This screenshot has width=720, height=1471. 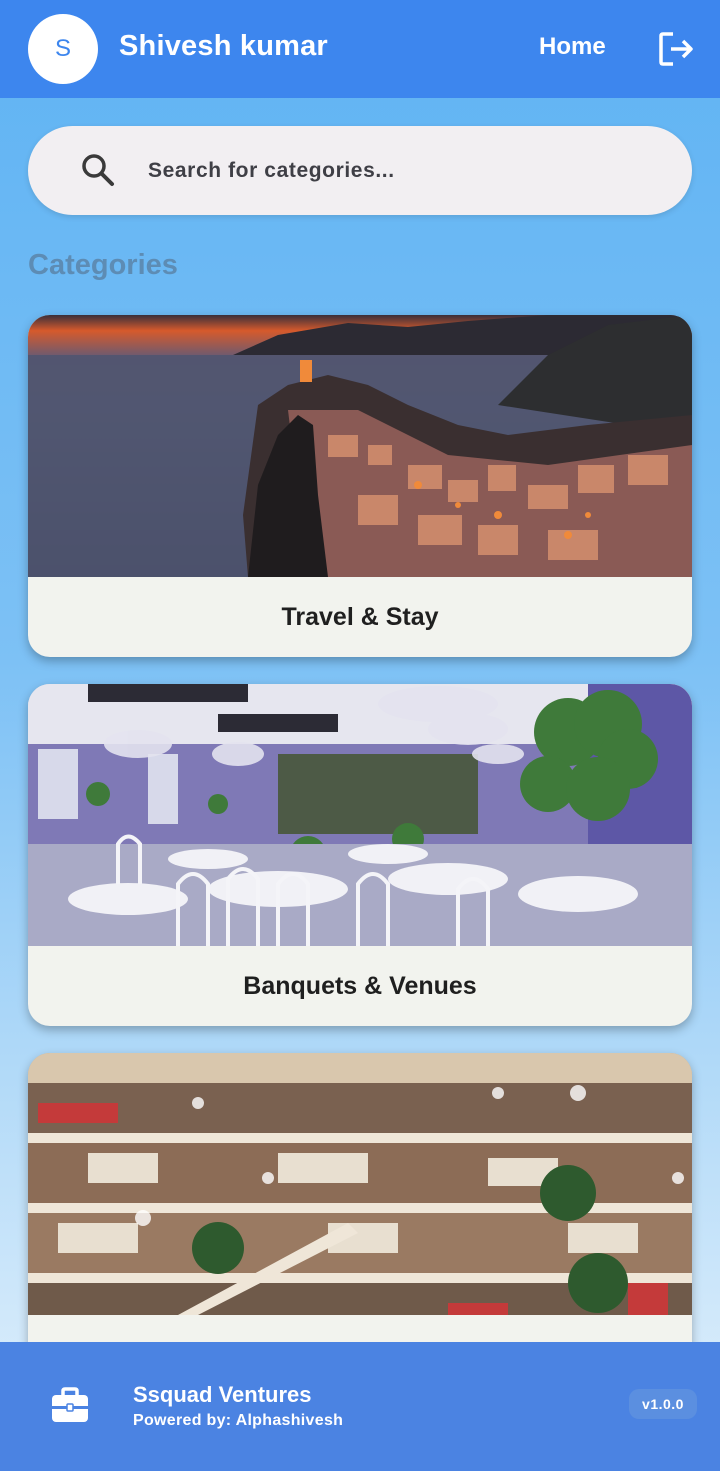 What do you see at coordinates (238, 1420) in the screenshot?
I see `powered-by: Powered by: Alphashivesh` at bounding box center [238, 1420].